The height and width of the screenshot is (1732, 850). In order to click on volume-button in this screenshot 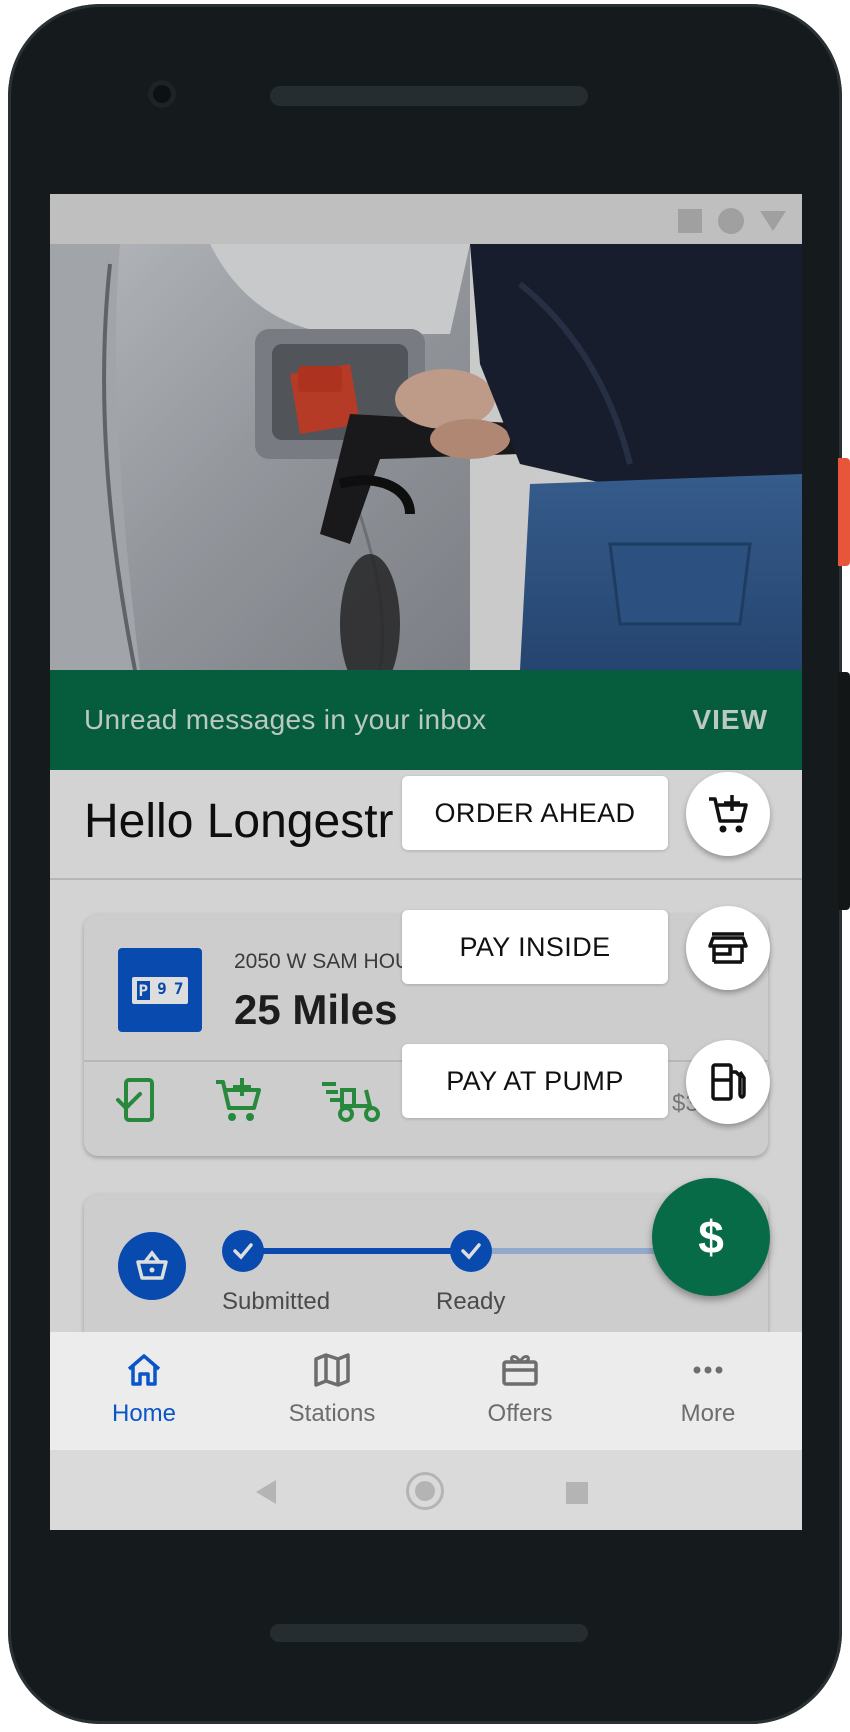, I will do `click(844, 791)`.